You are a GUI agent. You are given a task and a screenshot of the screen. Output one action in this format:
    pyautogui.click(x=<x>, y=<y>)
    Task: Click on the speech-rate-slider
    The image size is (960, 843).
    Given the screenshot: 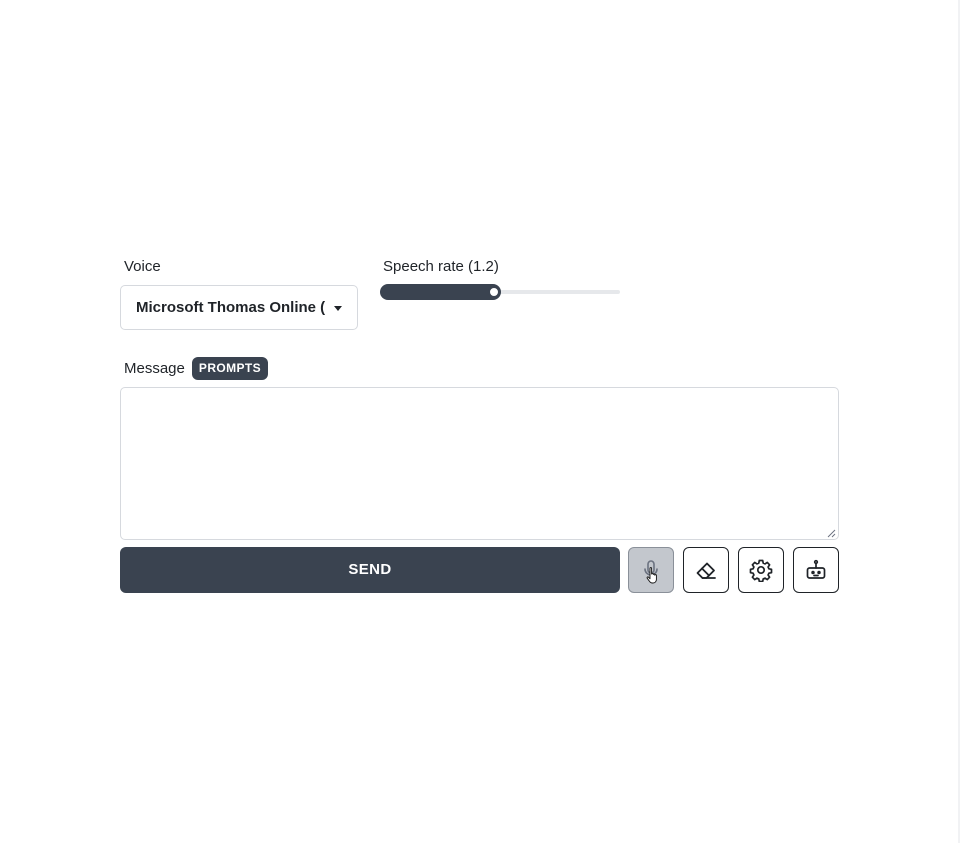 What is the action you would take?
    pyautogui.click(x=500, y=292)
    